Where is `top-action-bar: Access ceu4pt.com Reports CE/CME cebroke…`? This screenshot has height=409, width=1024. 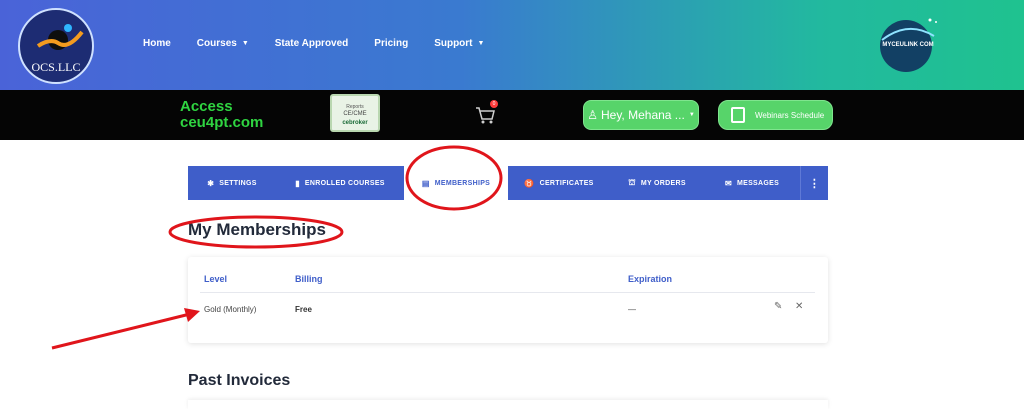 top-action-bar: Access ceu4pt.com Reports CE/CME cebroke… is located at coordinates (512, 115).